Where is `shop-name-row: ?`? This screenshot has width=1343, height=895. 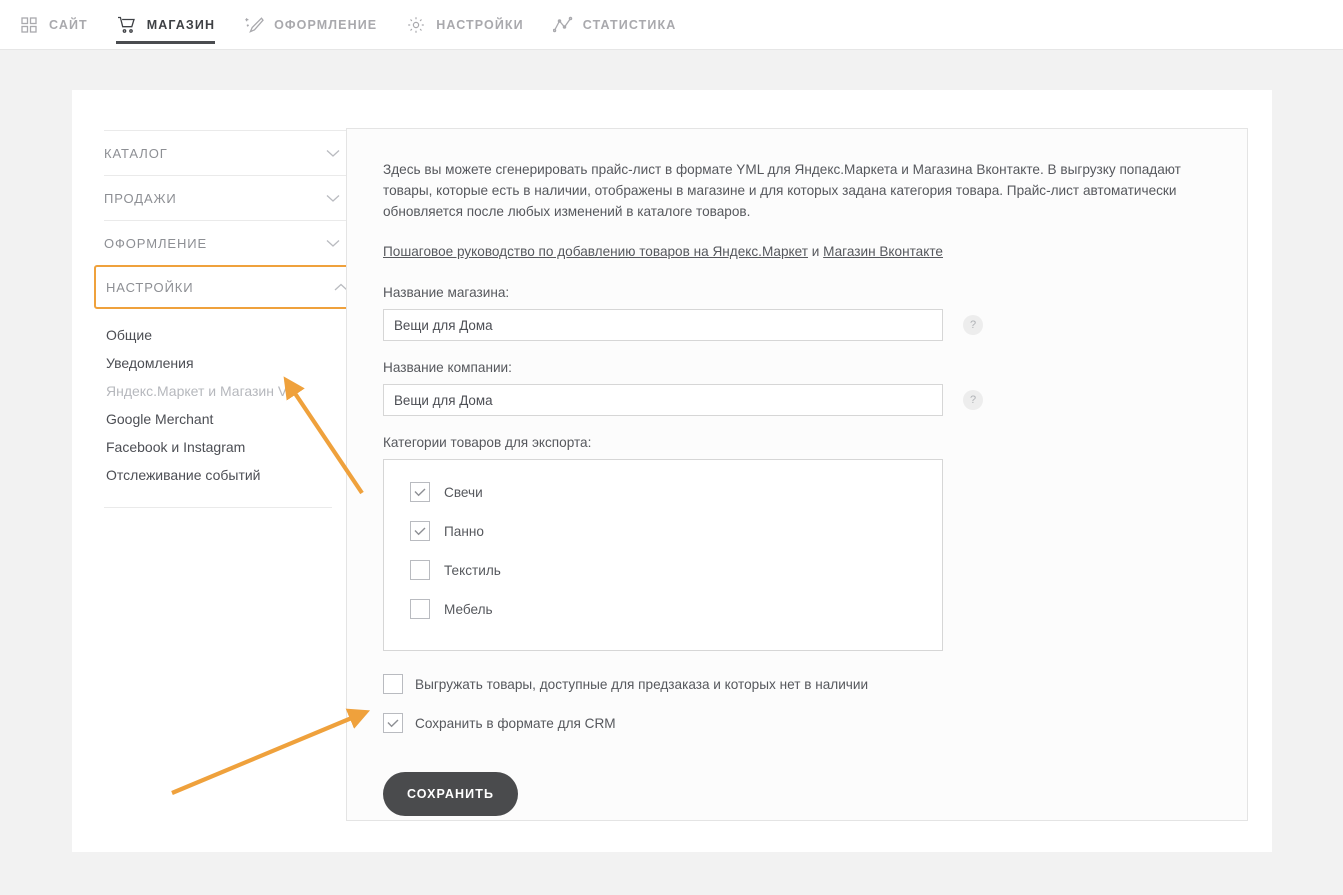 shop-name-row: ? is located at coordinates (797, 325).